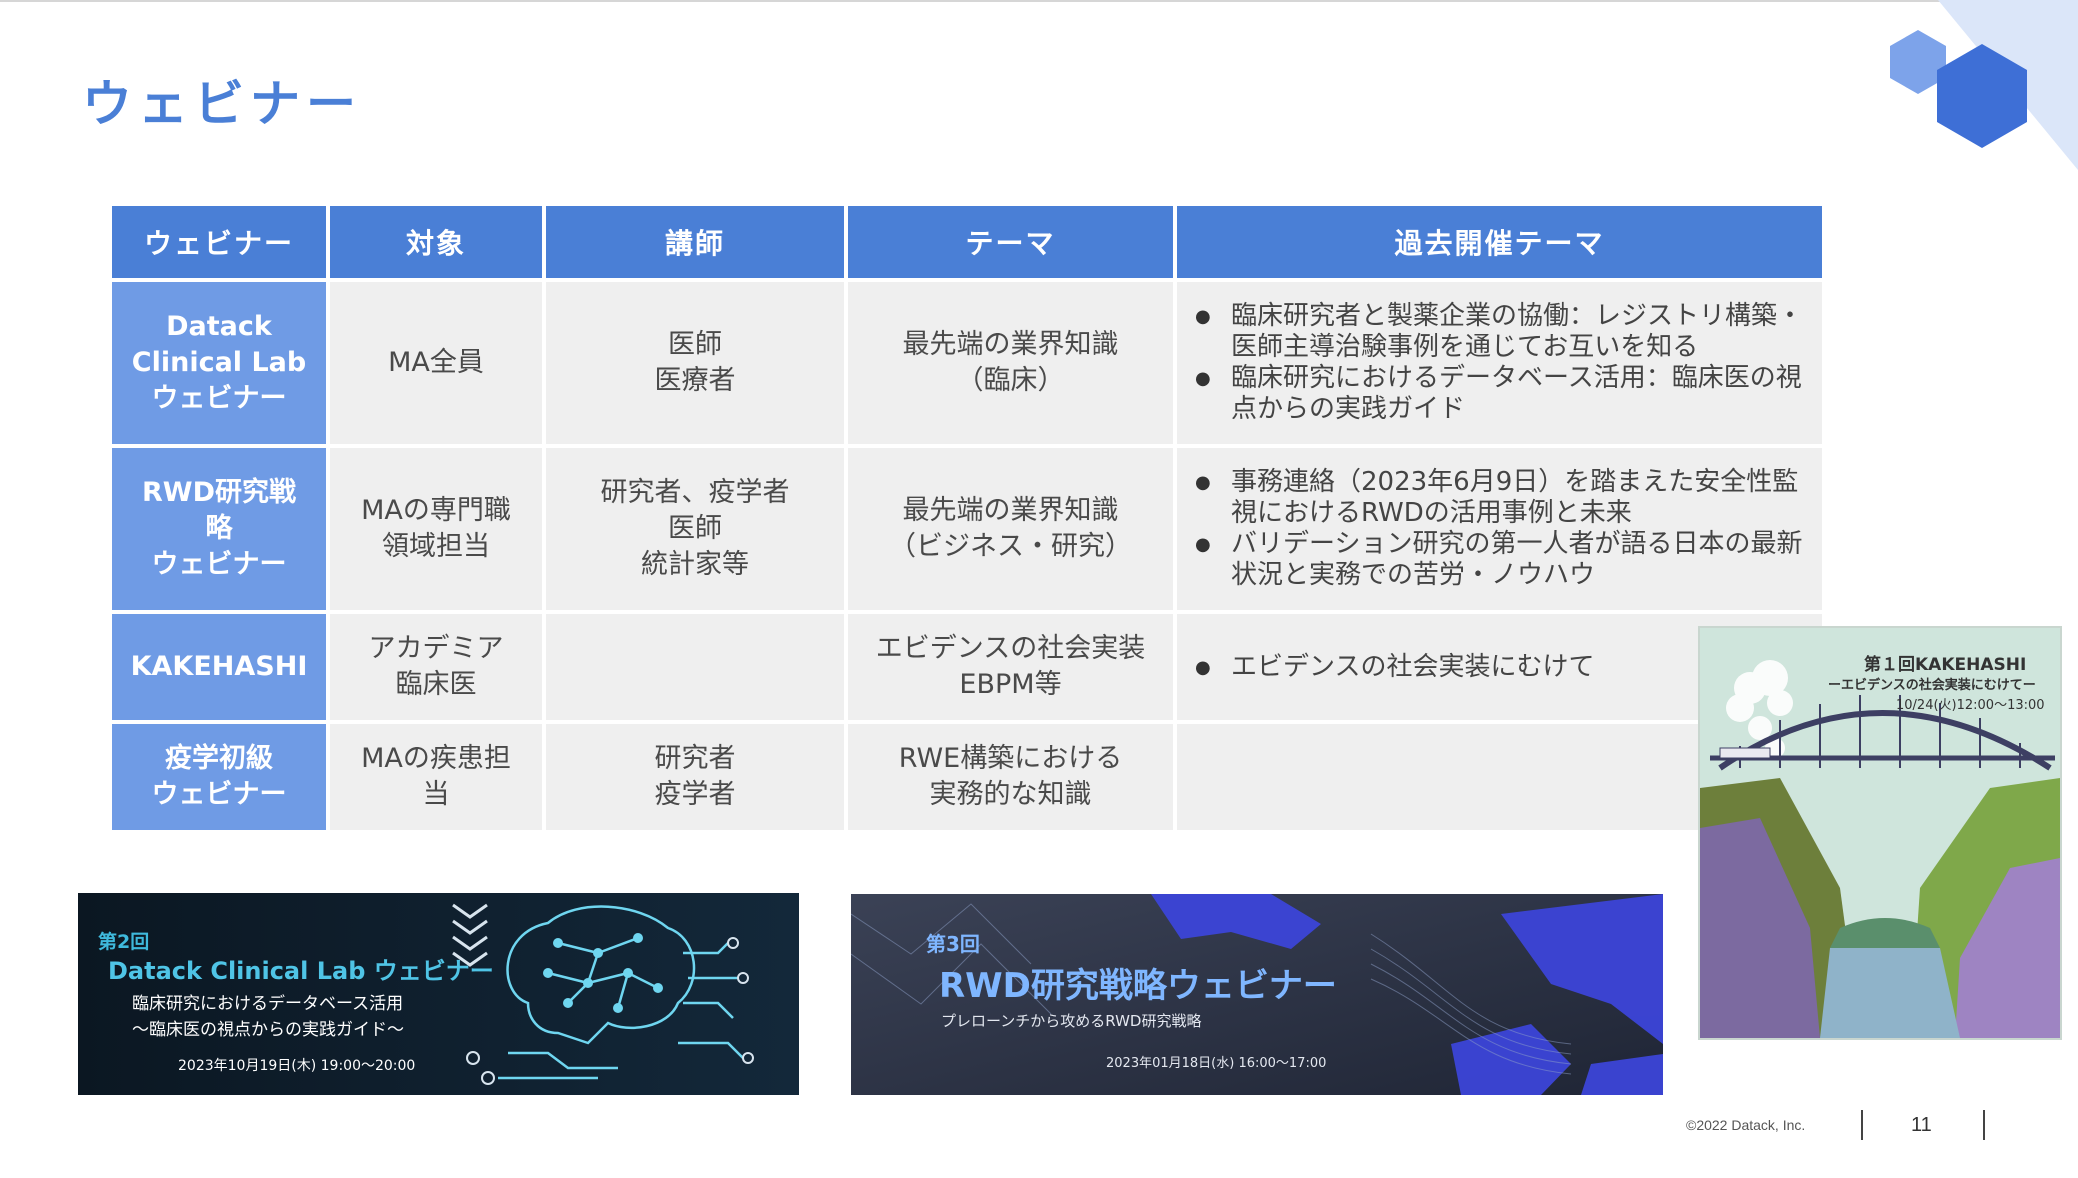 The height and width of the screenshot is (1178, 2078). What do you see at coordinates (1010, 242) in the screenshot?
I see `header-theme: テーマ` at bounding box center [1010, 242].